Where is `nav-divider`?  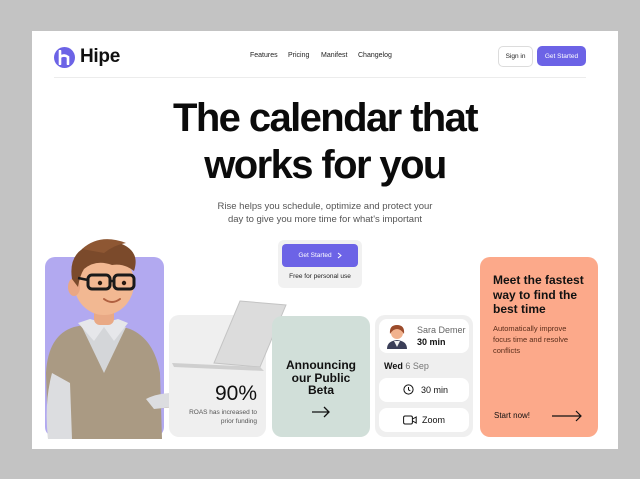
nav-divider is located at coordinates (320, 77).